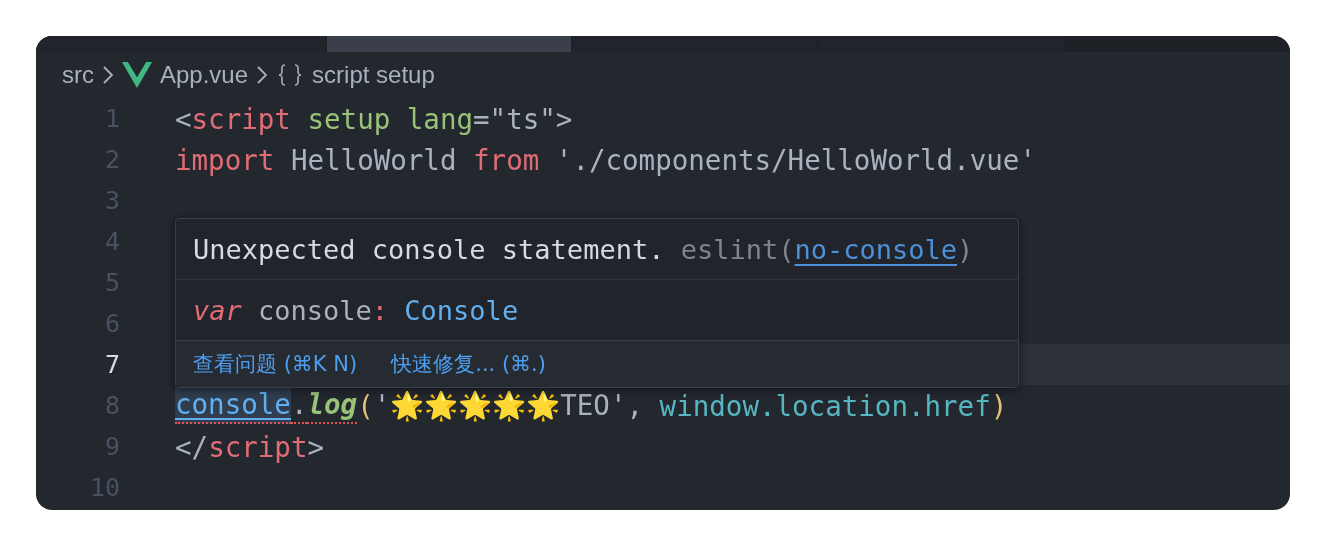  I want to click on code-token: var, so click(217, 310).